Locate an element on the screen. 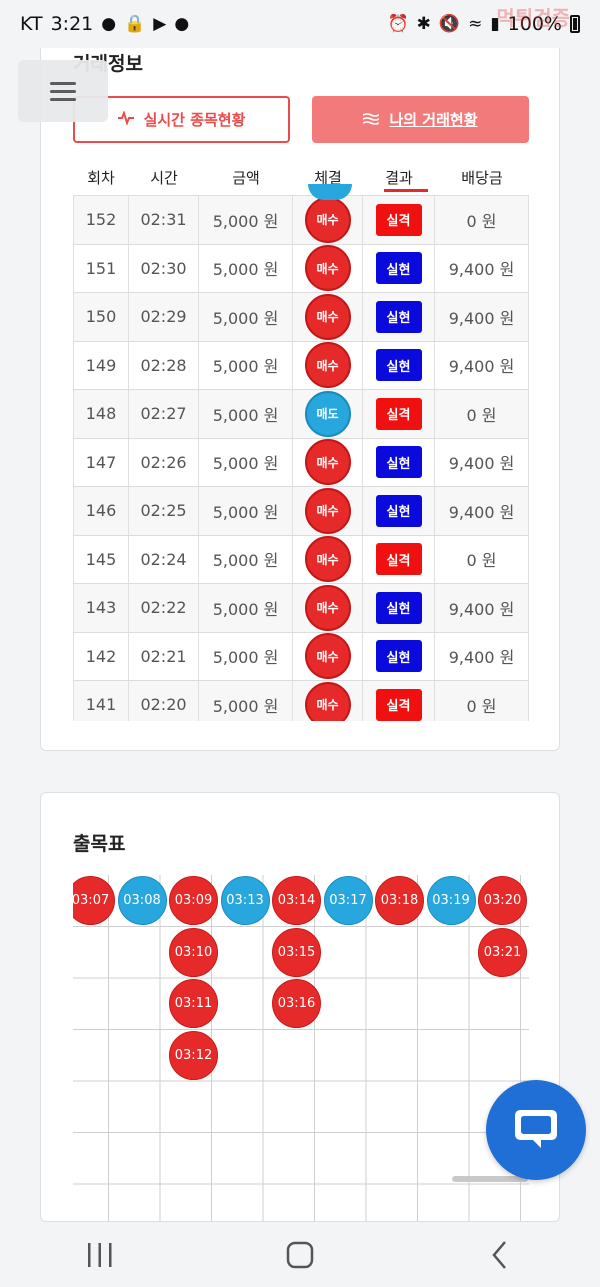  table-row: 146 02:25 5,000 원 매수 실현 9,400 원 is located at coordinates (301, 511).